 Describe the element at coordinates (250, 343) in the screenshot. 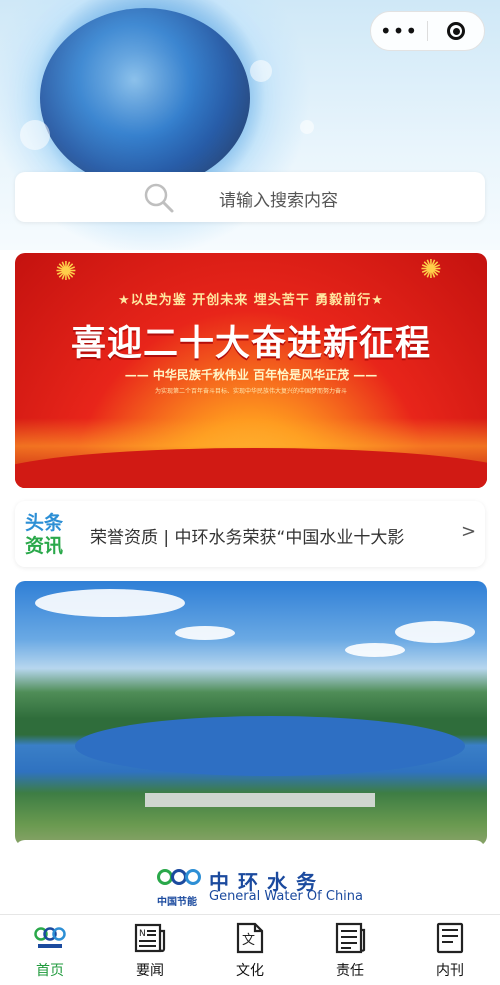

I see `banner-title: 喜迎二十大奋进新征程` at that location.